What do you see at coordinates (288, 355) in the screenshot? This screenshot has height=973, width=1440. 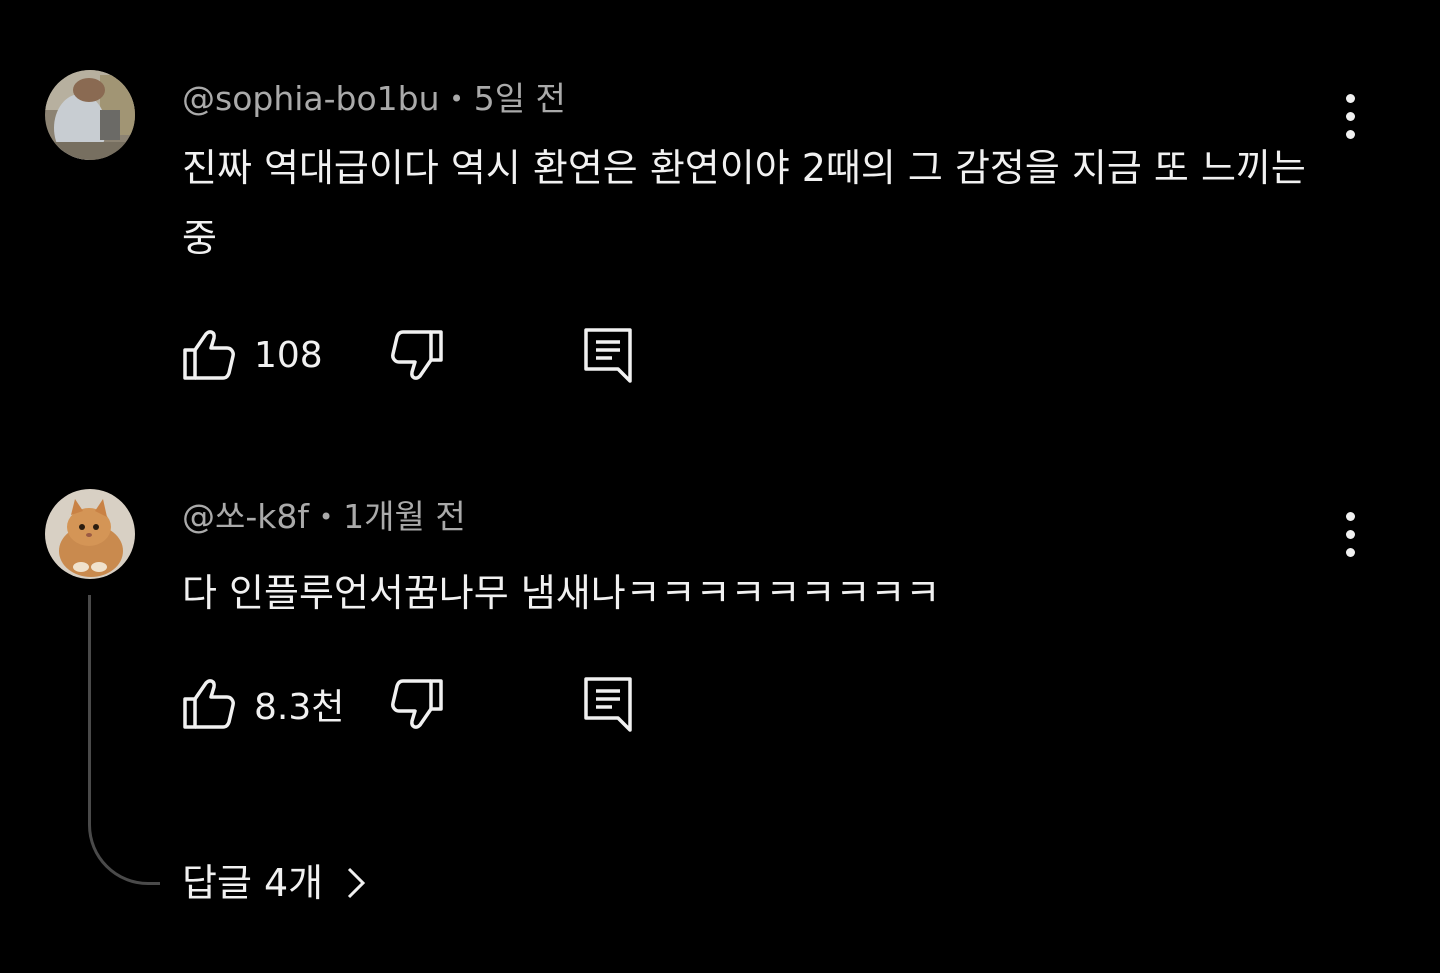 I see `like-count: 108` at bounding box center [288, 355].